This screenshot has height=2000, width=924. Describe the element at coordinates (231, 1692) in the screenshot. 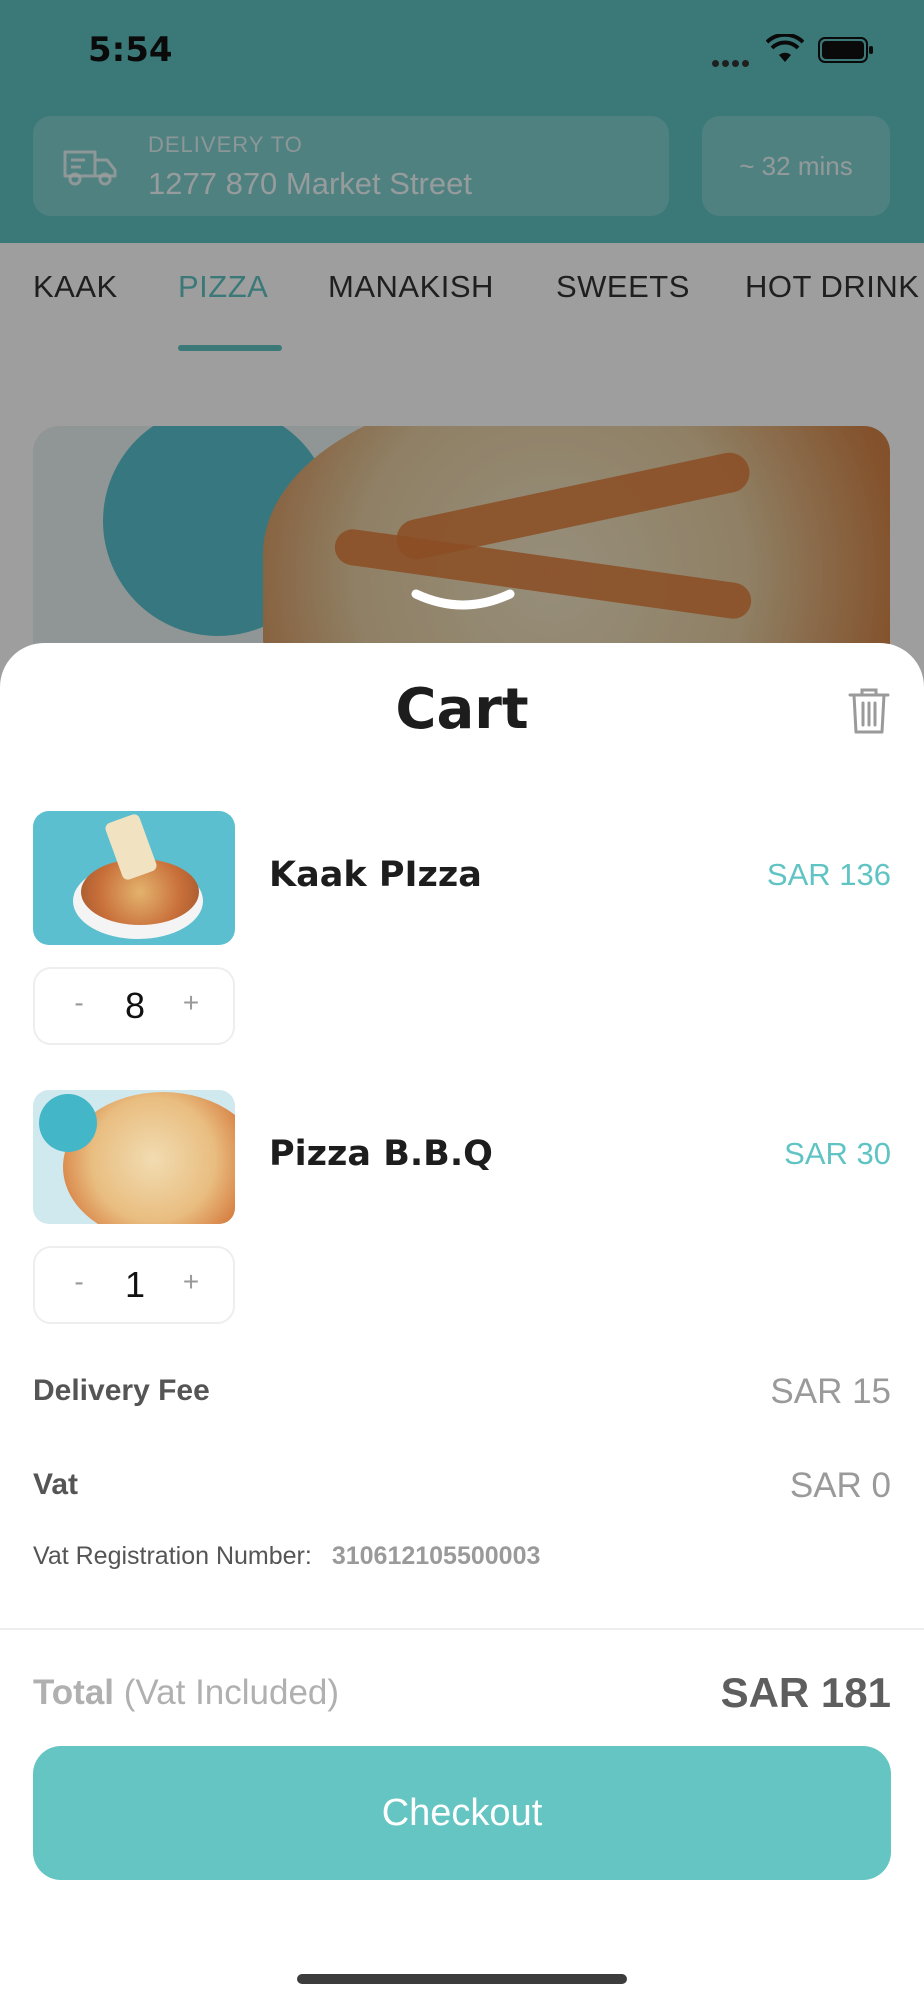

I see `total-note: (Vat Included)` at that location.